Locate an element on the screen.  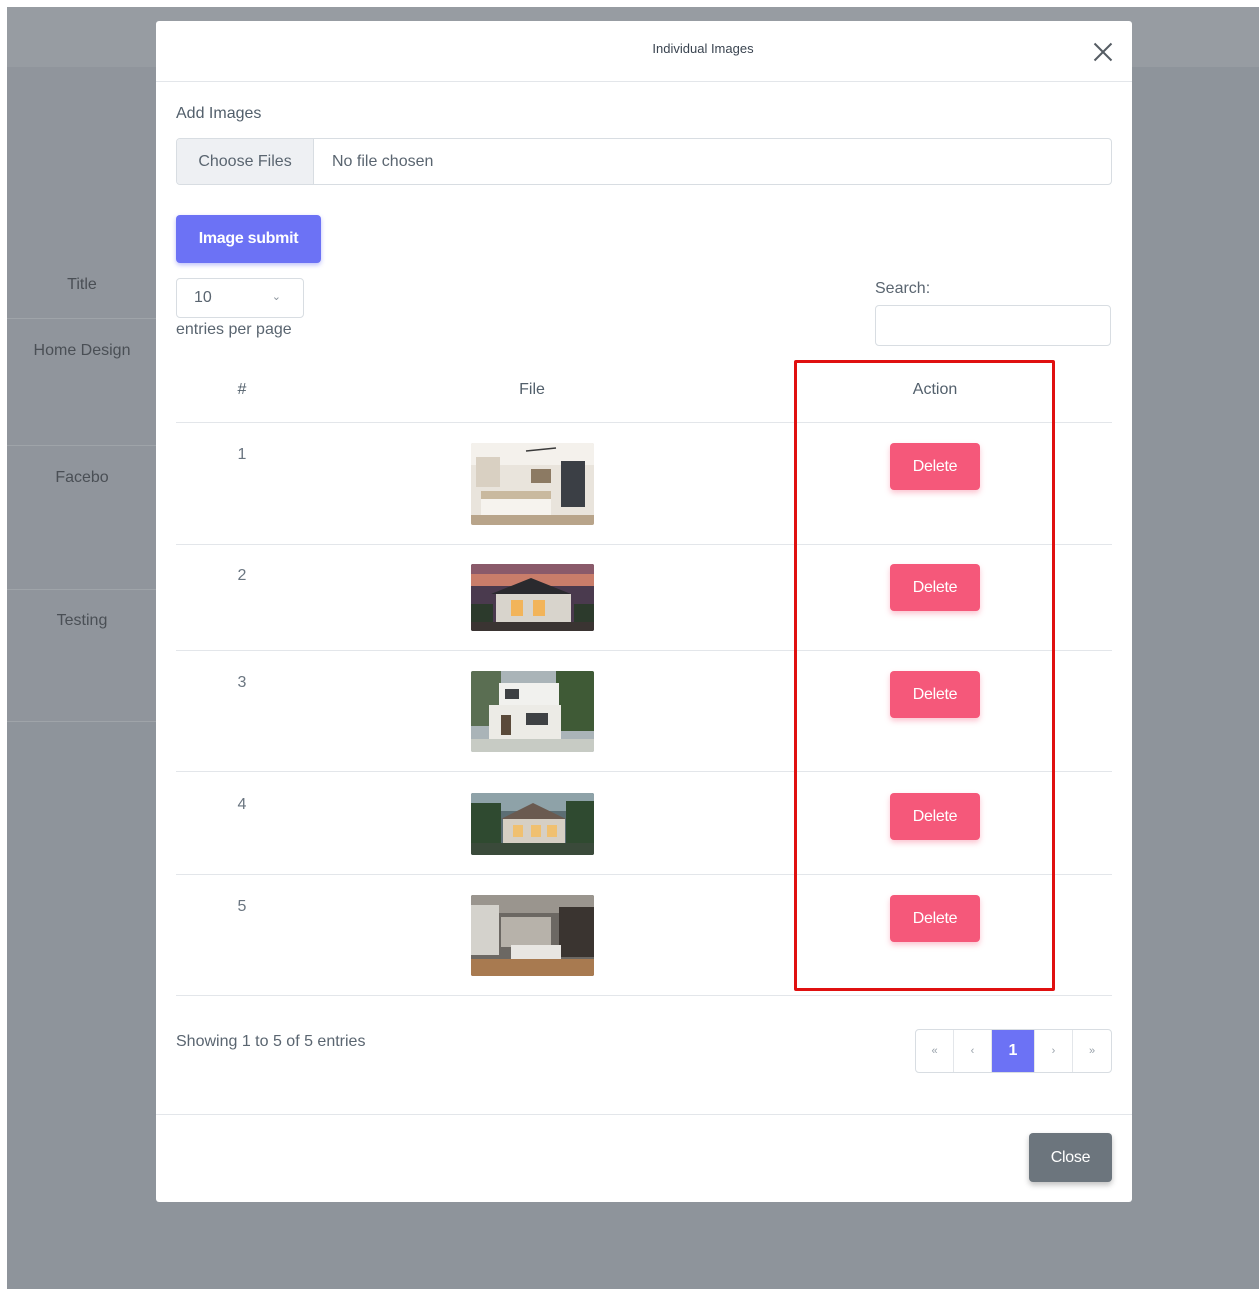
entries-selected-value: 10 is located at coordinates (203, 297).